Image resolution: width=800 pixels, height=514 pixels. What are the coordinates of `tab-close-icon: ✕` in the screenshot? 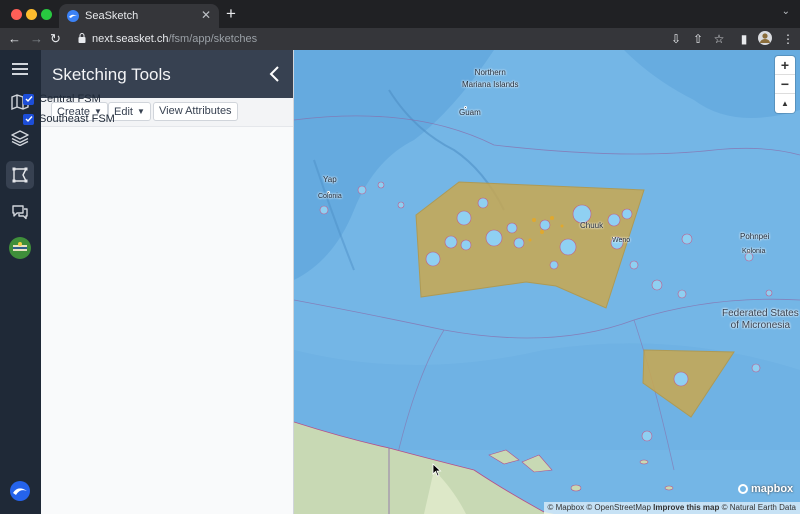 It's located at (206, 15).